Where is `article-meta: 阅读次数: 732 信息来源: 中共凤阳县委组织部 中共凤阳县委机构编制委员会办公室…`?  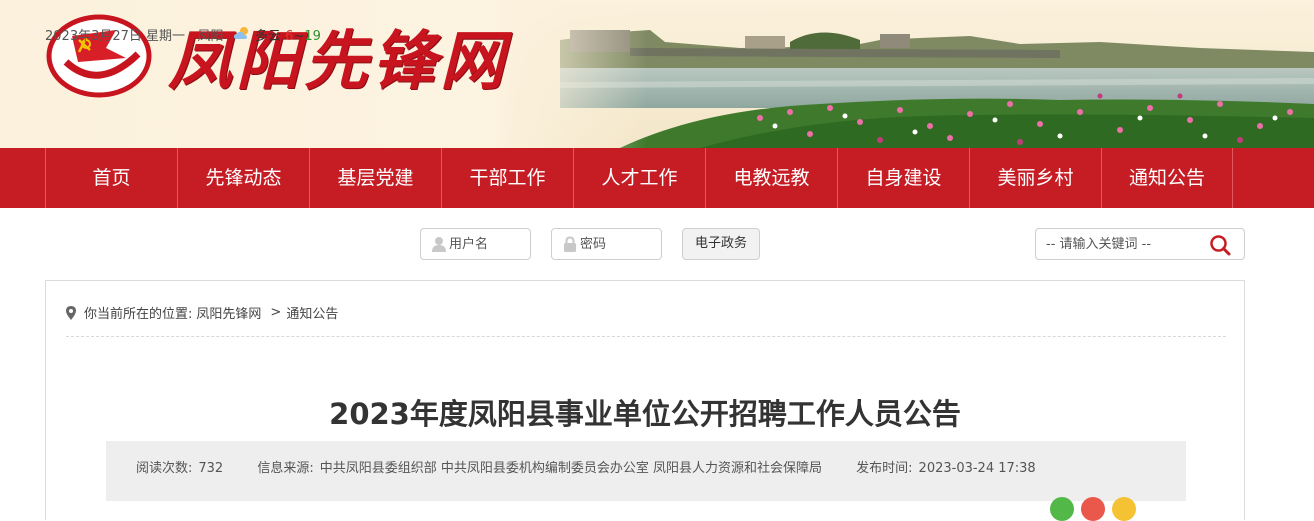
article-meta: 阅读次数: 732 信息来源: 中共凤阳县委组织部 中共凤阳县委机构编制委员会办公室… is located at coordinates (646, 471).